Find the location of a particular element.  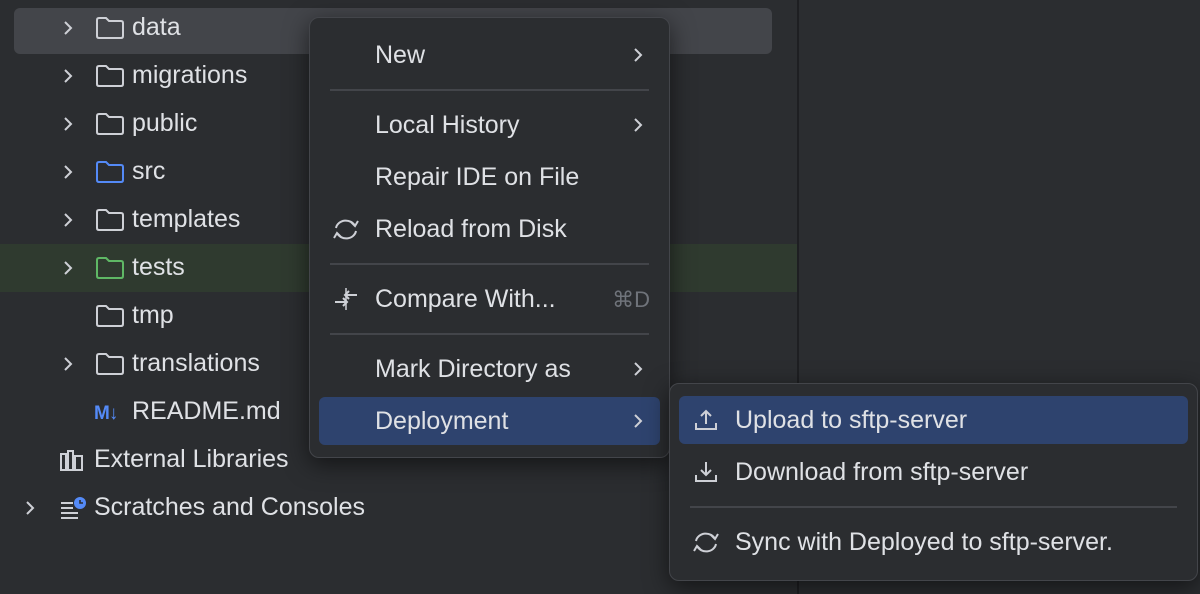

menu-item-label: Local History is located at coordinates (447, 125).